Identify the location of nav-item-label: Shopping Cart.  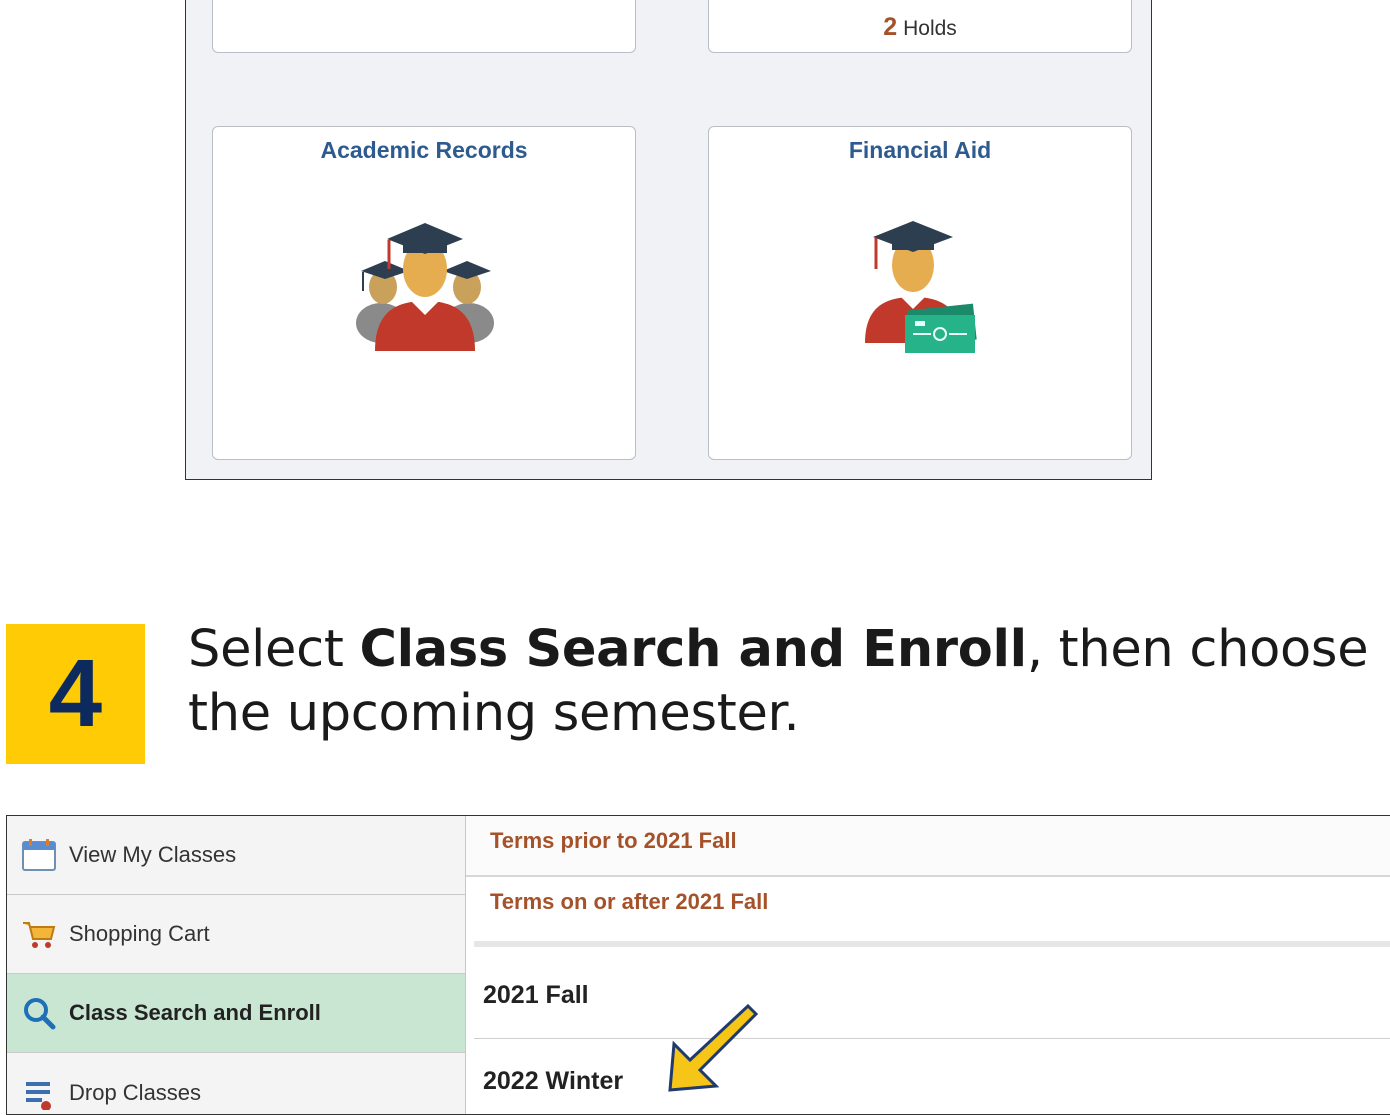
(139, 933).